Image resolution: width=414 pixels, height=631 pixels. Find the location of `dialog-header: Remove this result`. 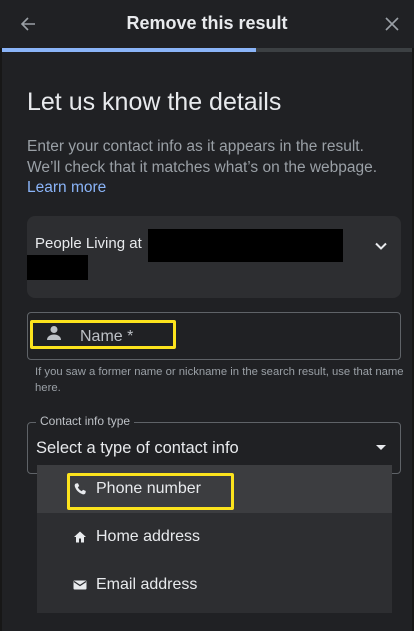

dialog-header: Remove this result is located at coordinates (207, 24).